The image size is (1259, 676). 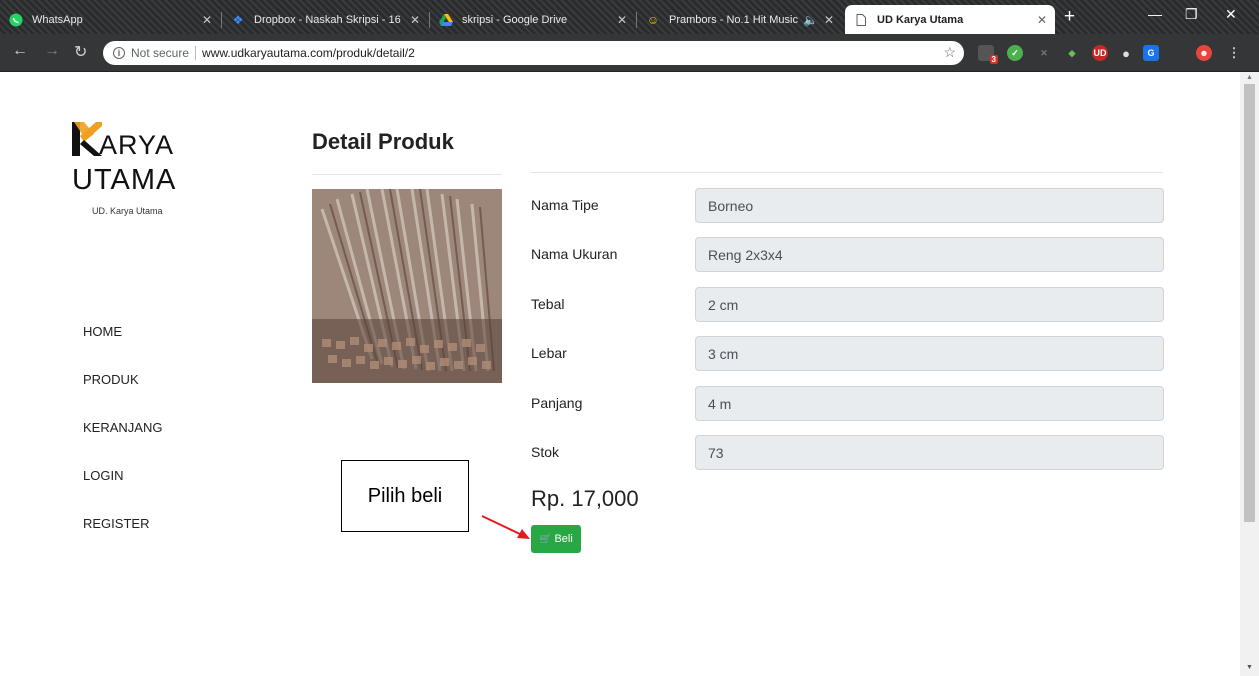 What do you see at coordinates (585, 498) in the screenshot?
I see `product-price: Rp. 17,000` at bounding box center [585, 498].